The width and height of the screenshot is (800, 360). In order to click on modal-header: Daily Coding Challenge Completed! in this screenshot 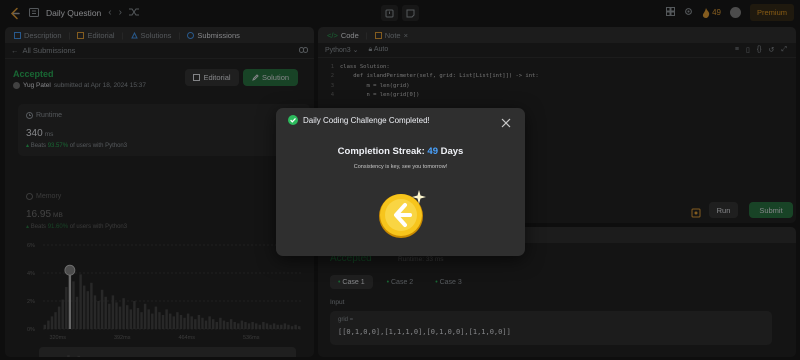, I will do `click(359, 120)`.